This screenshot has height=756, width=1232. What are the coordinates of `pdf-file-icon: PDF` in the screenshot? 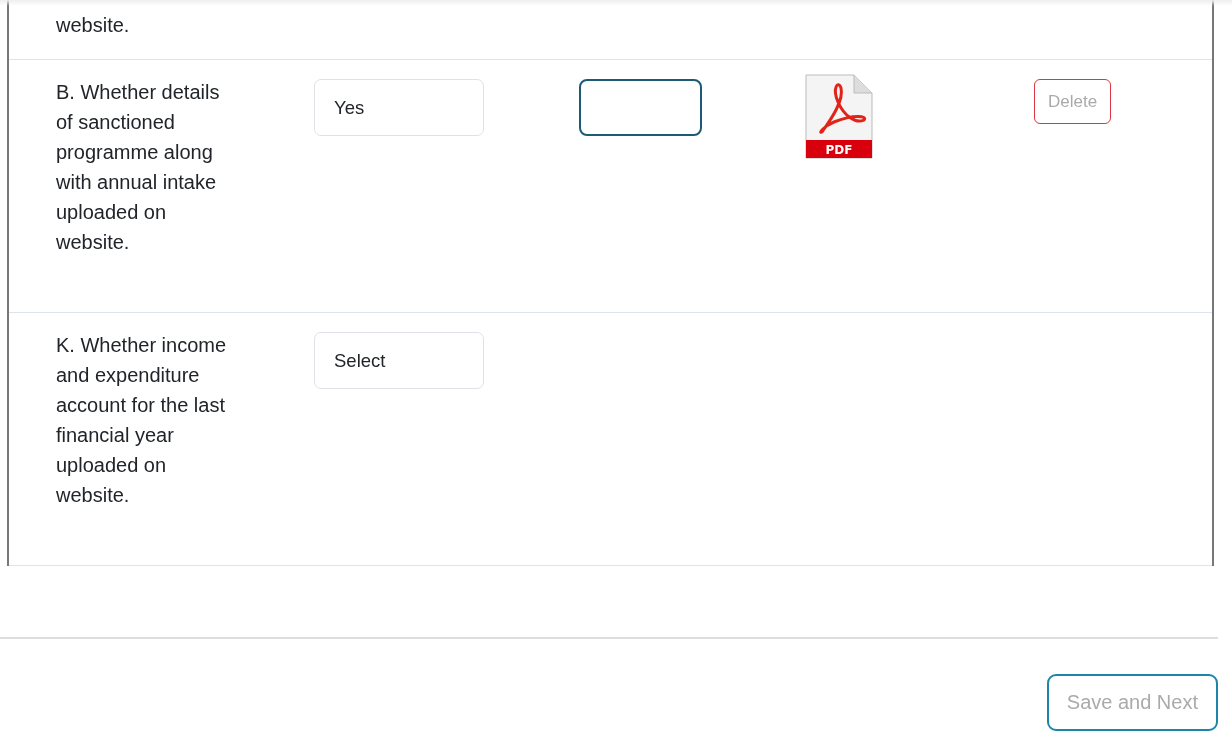 It's located at (839, 117).